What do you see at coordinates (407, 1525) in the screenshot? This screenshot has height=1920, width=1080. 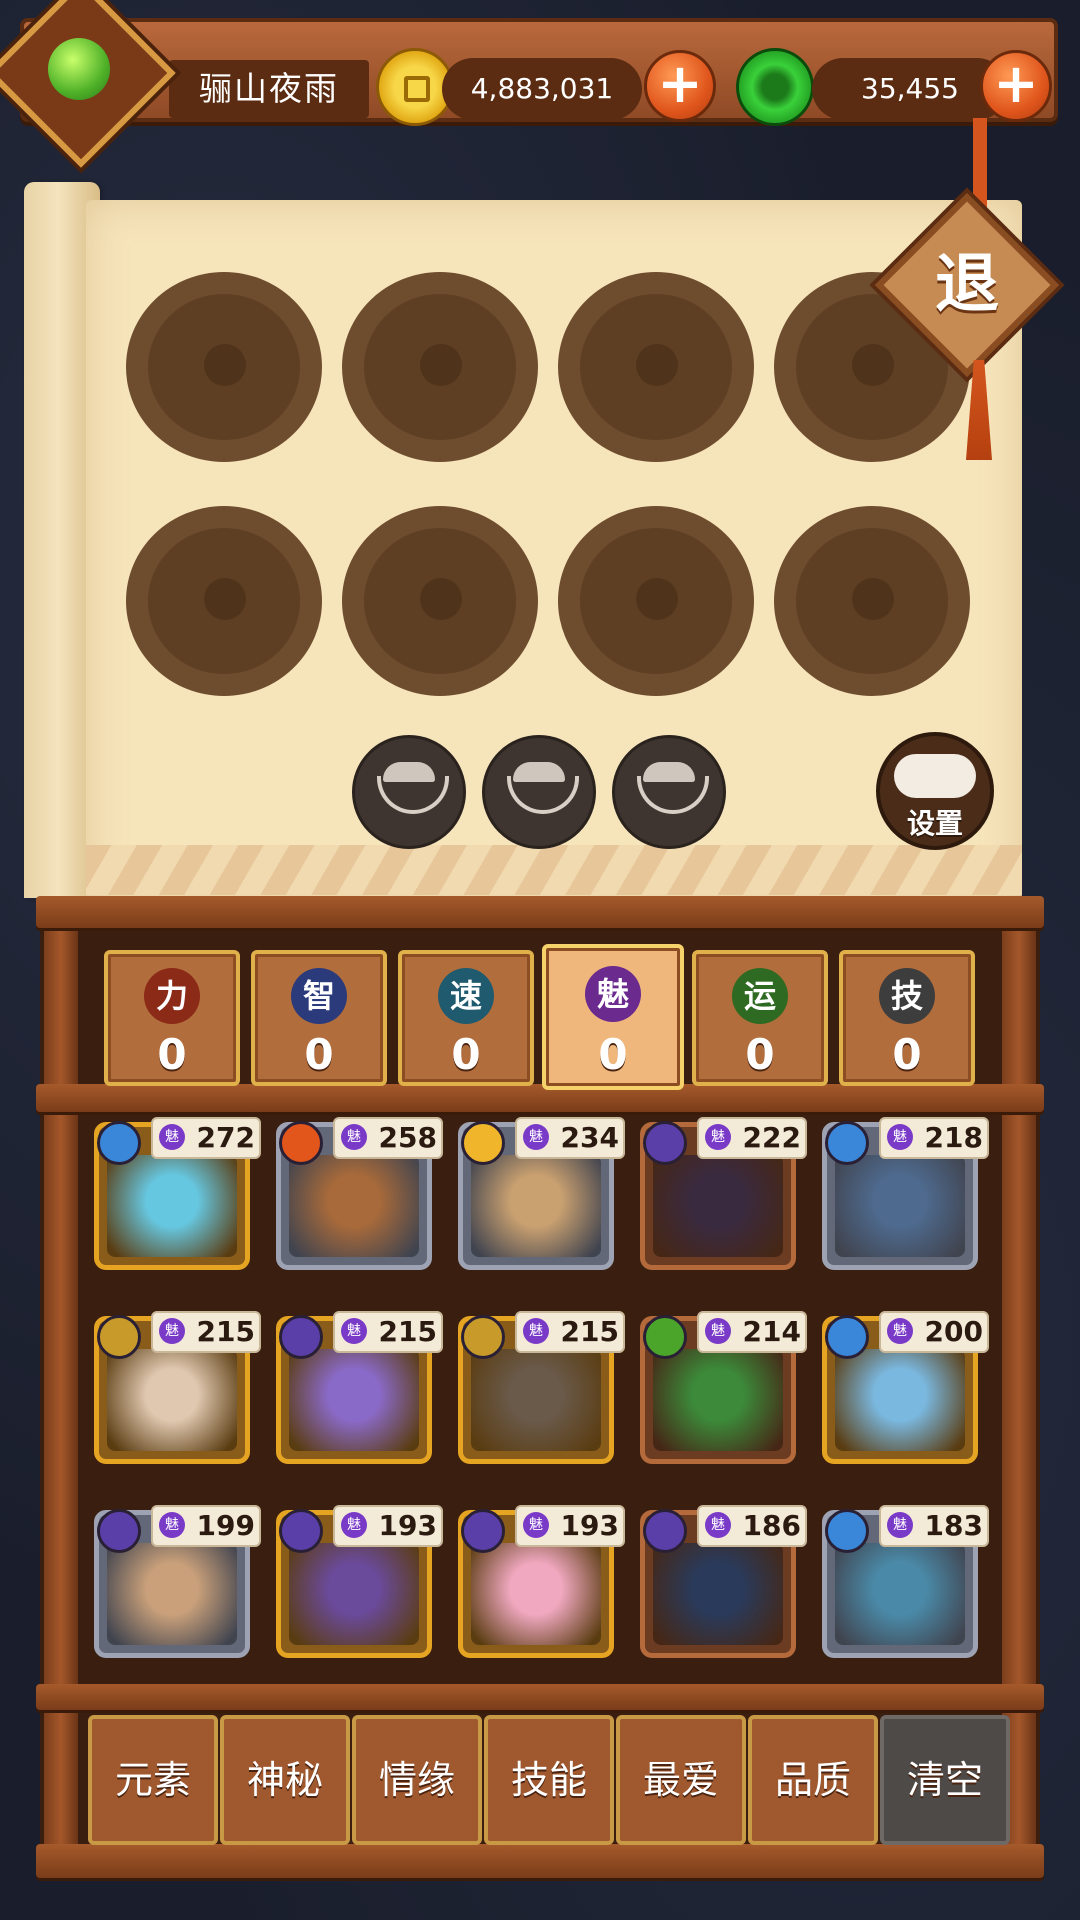 I see `charm-value: 193` at bounding box center [407, 1525].